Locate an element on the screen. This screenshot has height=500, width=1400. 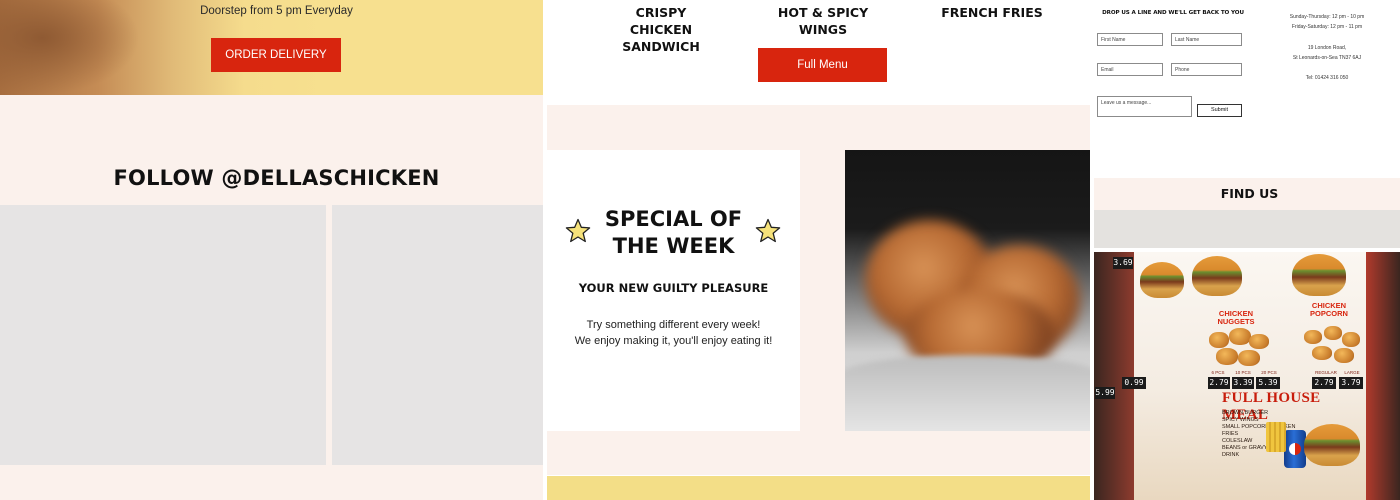
menu-item-sandwich: CRISPY CHICKEN SANDWICH is located at coordinates (661, 29).